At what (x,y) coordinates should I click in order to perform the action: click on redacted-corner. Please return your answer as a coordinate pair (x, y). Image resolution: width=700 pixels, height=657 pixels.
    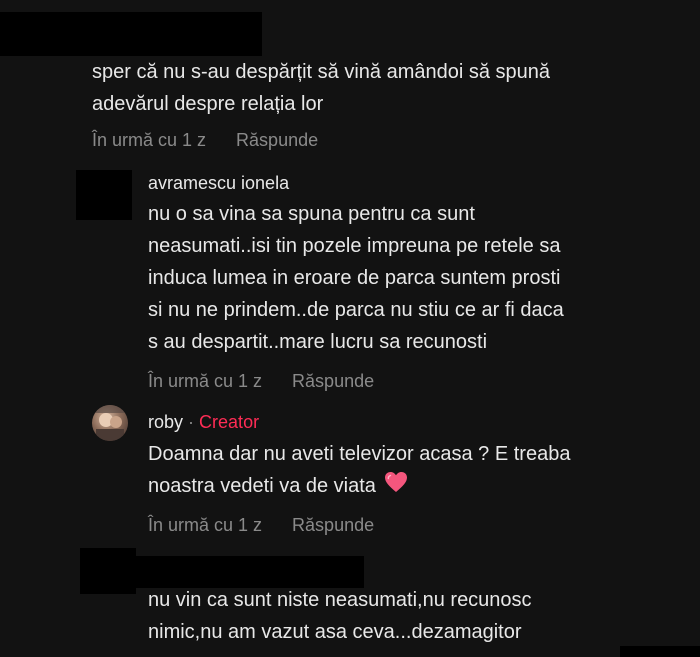
    Looking at the image, I should click on (660, 651).